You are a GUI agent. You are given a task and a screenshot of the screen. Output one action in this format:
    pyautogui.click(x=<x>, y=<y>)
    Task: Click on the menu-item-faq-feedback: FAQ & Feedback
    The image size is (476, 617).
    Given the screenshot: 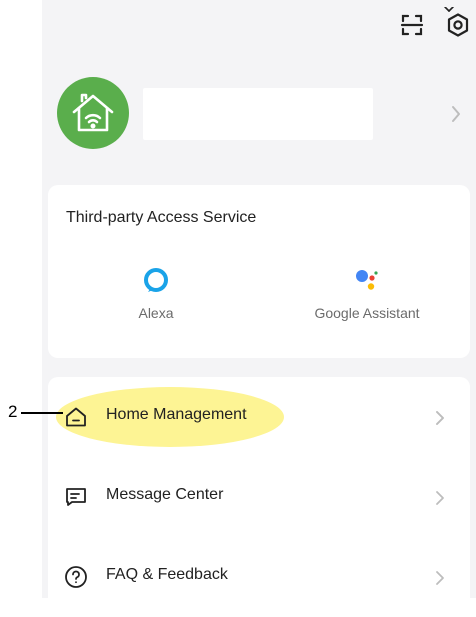 What is the action you would take?
    pyautogui.click(x=259, y=577)
    